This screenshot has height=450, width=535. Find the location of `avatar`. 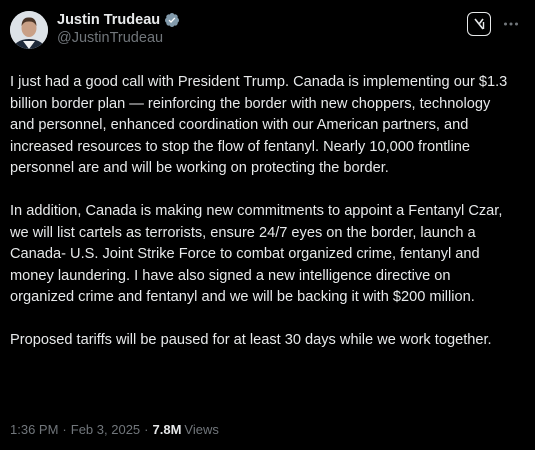

avatar is located at coordinates (29, 30).